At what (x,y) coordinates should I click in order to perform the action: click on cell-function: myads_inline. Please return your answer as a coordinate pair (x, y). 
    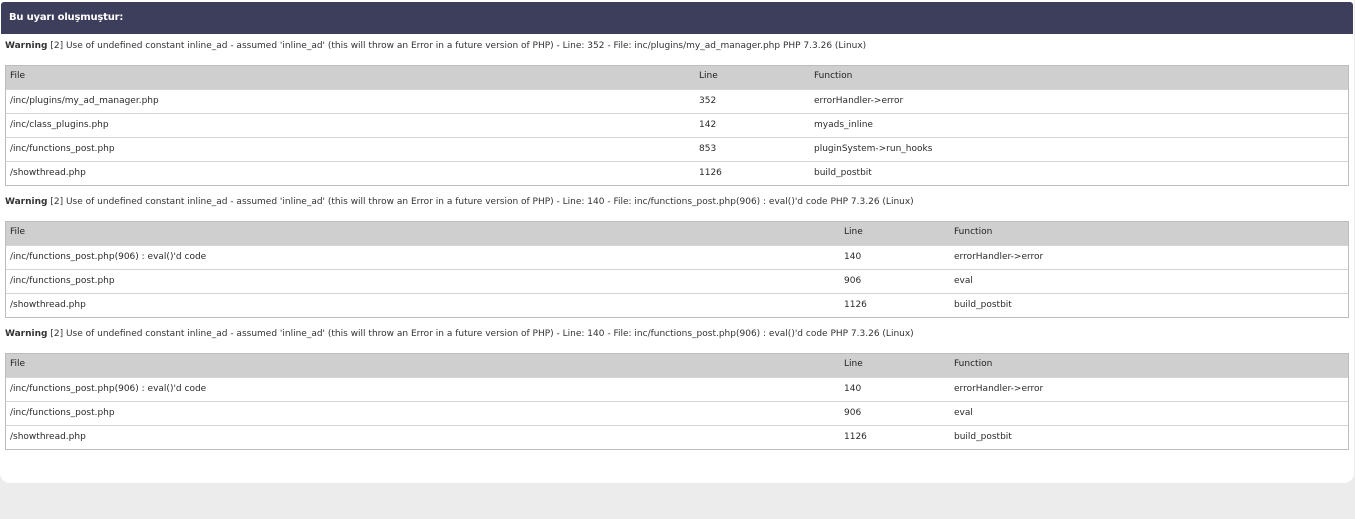
    Looking at the image, I should click on (843, 125).